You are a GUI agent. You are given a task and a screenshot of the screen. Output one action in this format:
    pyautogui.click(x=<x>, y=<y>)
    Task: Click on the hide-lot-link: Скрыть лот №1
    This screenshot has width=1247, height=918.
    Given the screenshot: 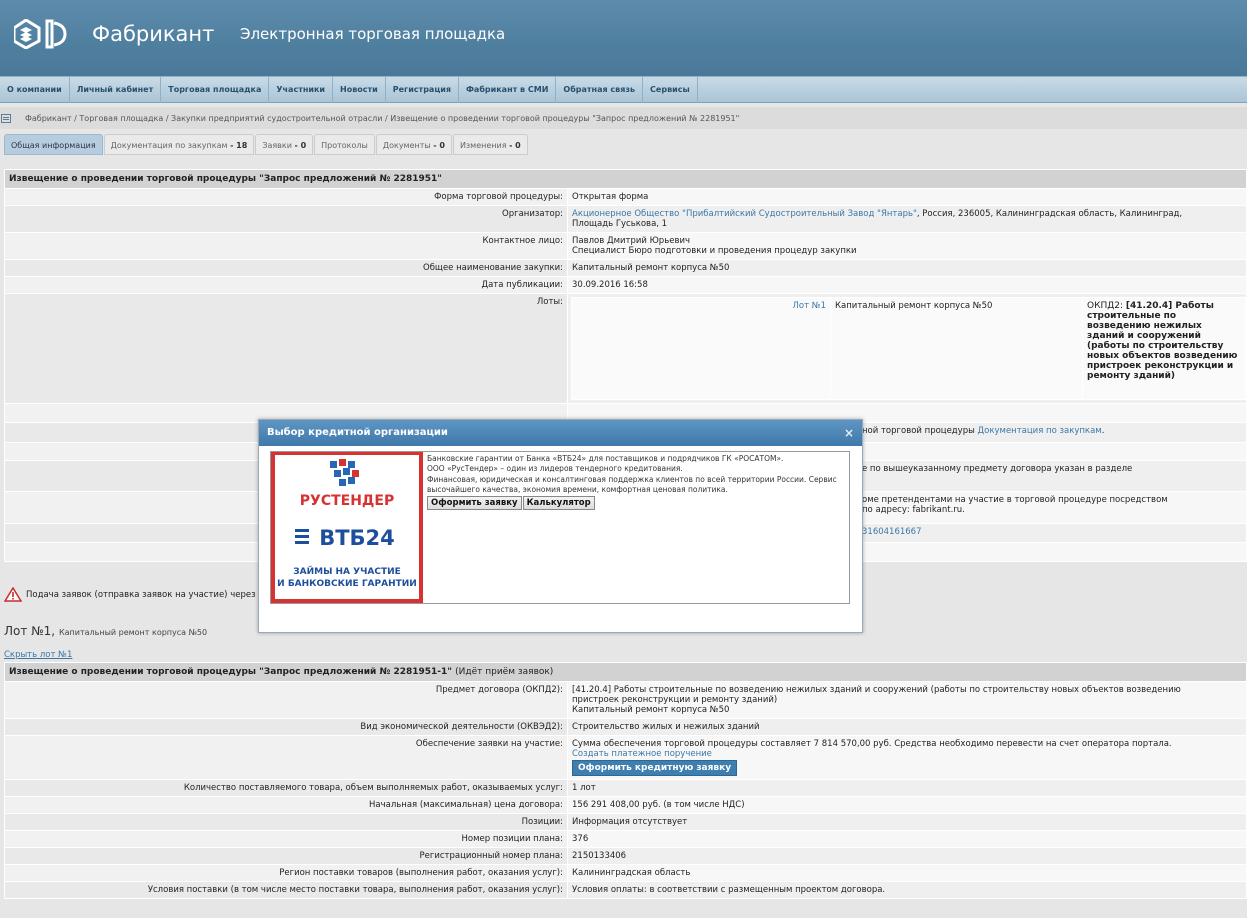 What is the action you would take?
    pyautogui.click(x=38, y=655)
    